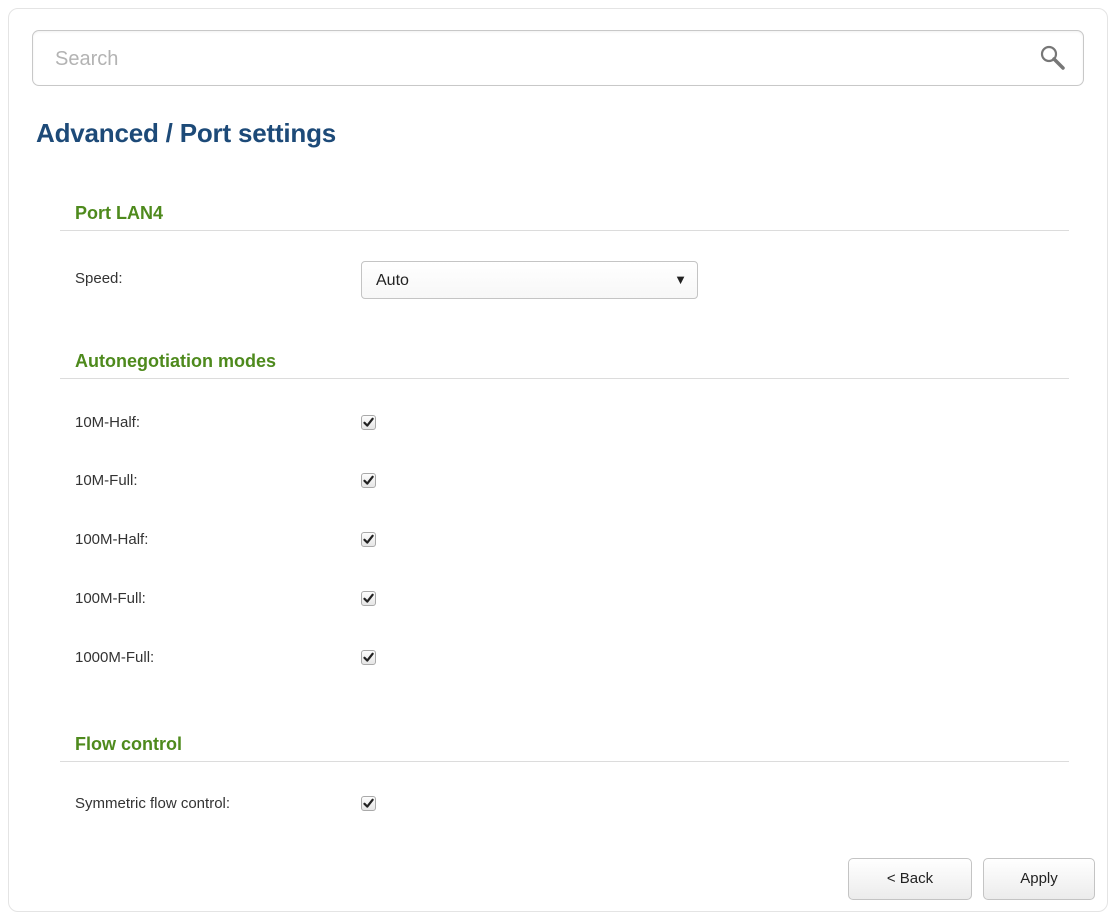 This screenshot has width=1110, height=915. I want to click on speed-select-value: Auto, so click(392, 280).